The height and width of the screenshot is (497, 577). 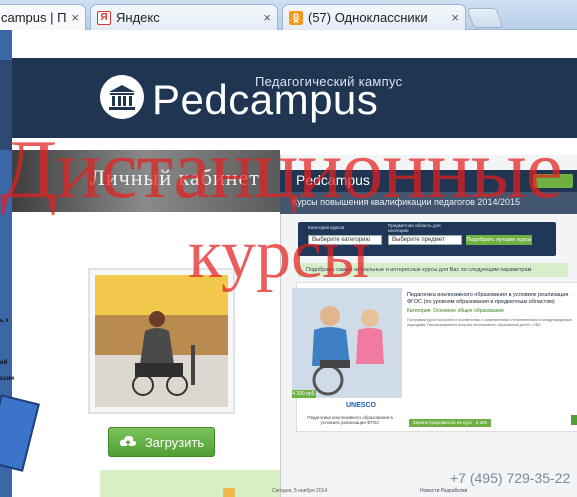 What do you see at coordinates (34, 17) in the screenshot?
I see `tab-title: campus | П` at bounding box center [34, 17].